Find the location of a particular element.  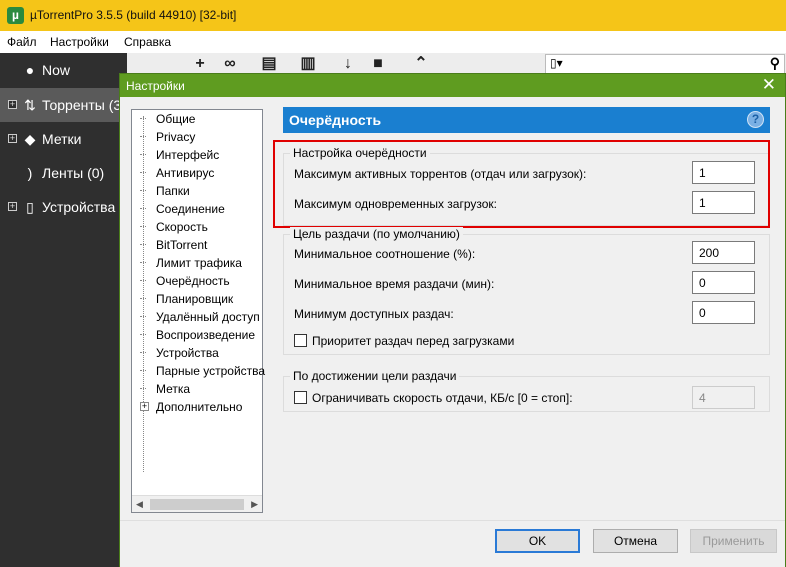

search-box: ▯▾ ⚲ is located at coordinates (665, 64).